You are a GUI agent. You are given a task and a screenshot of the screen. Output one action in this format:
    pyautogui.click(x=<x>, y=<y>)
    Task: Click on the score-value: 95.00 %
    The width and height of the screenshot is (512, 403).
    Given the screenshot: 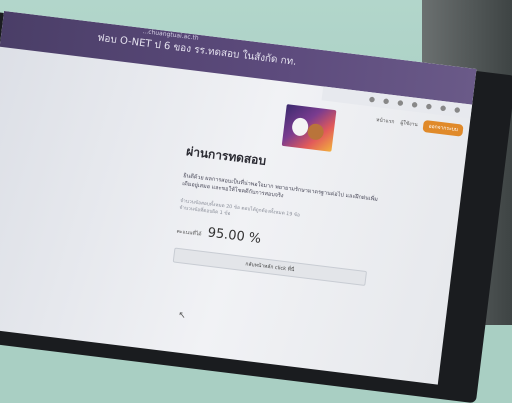 What is the action you would take?
    pyautogui.click(x=234, y=236)
    